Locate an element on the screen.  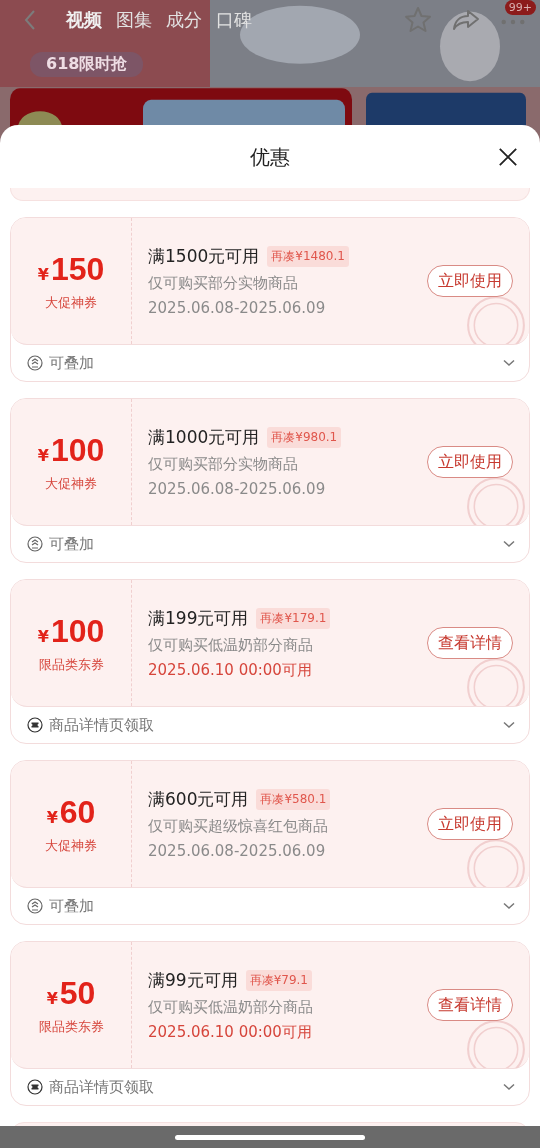
sheet-title: 优惠 is located at coordinates (270, 157).